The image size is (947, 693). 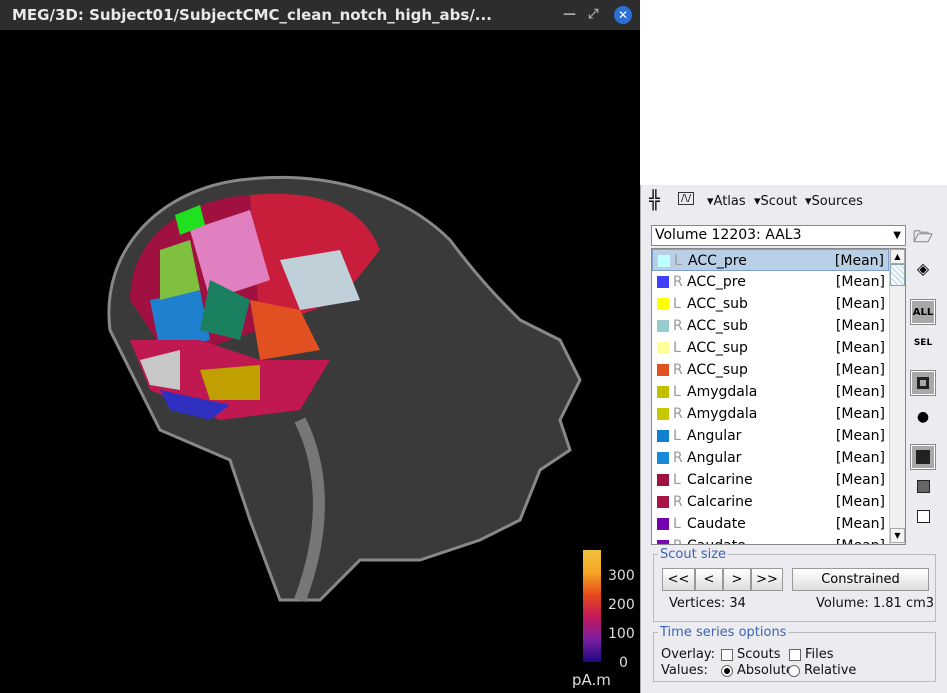 What do you see at coordinates (693, 554) in the screenshot?
I see `scout-size-legend: Scout size` at bounding box center [693, 554].